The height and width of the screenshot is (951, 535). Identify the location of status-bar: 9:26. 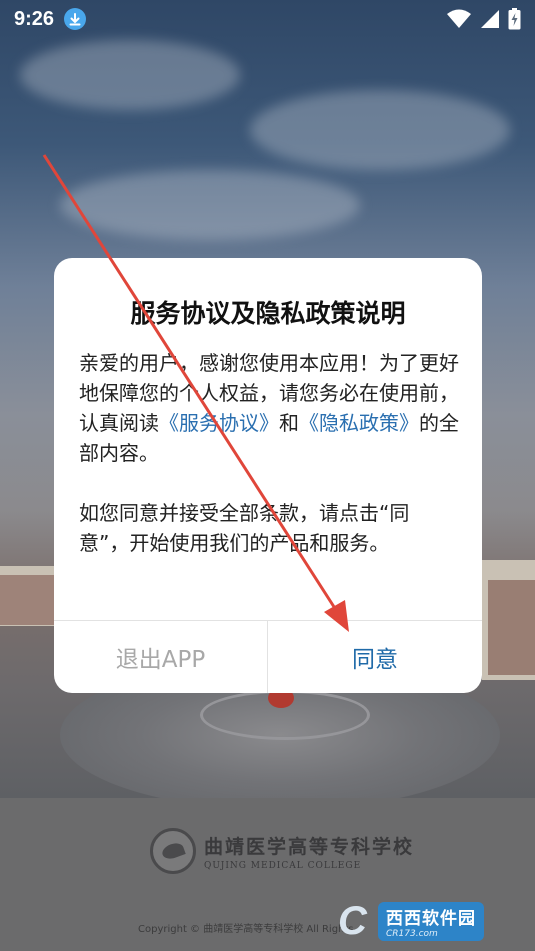
(267, 19).